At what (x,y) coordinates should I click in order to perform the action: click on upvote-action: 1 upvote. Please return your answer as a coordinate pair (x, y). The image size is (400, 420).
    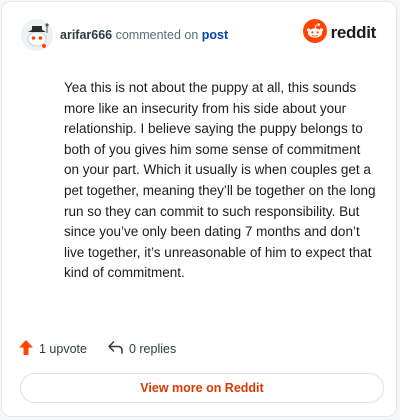
    Looking at the image, I should click on (52, 349).